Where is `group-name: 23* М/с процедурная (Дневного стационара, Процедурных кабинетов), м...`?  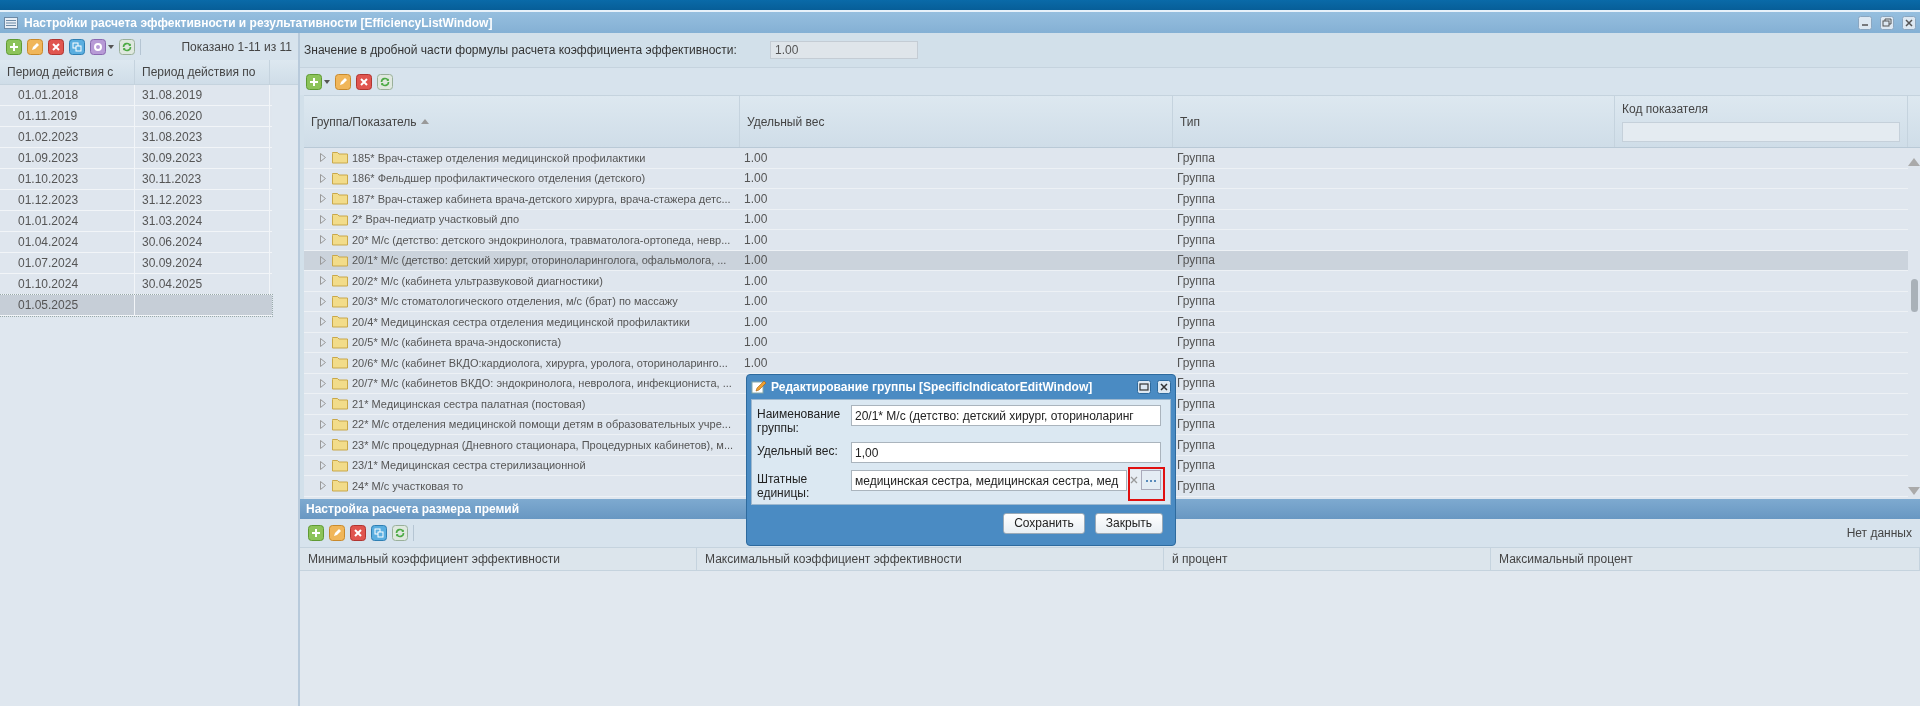
group-name: 23* М/с процедурная (Дневного стационара, Процедурных кабинетов), м... is located at coordinates (543, 444).